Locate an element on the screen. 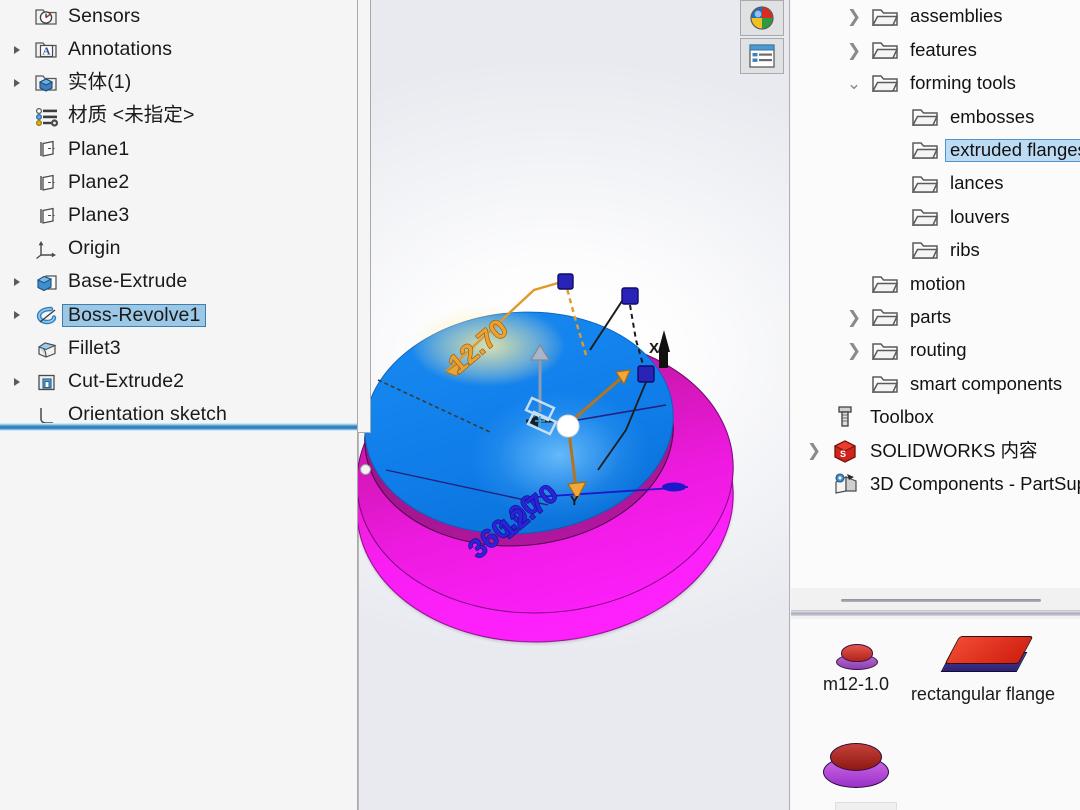 The height and width of the screenshot is (810, 1080). library-row-features: ❯ features is located at coordinates (935, 49).